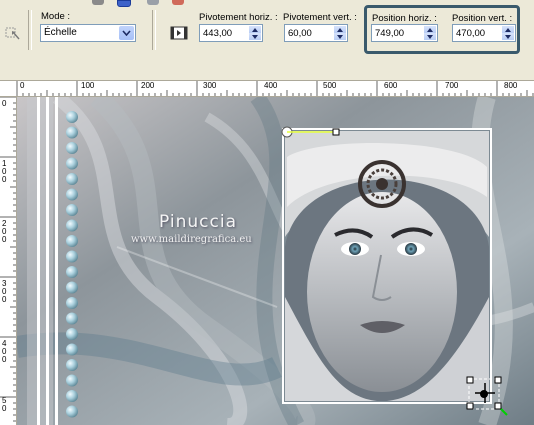 The height and width of the screenshot is (425, 534). What do you see at coordinates (218, 33) in the screenshot?
I see `rotation-horizontal-value: 443,00` at bounding box center [218, 33].